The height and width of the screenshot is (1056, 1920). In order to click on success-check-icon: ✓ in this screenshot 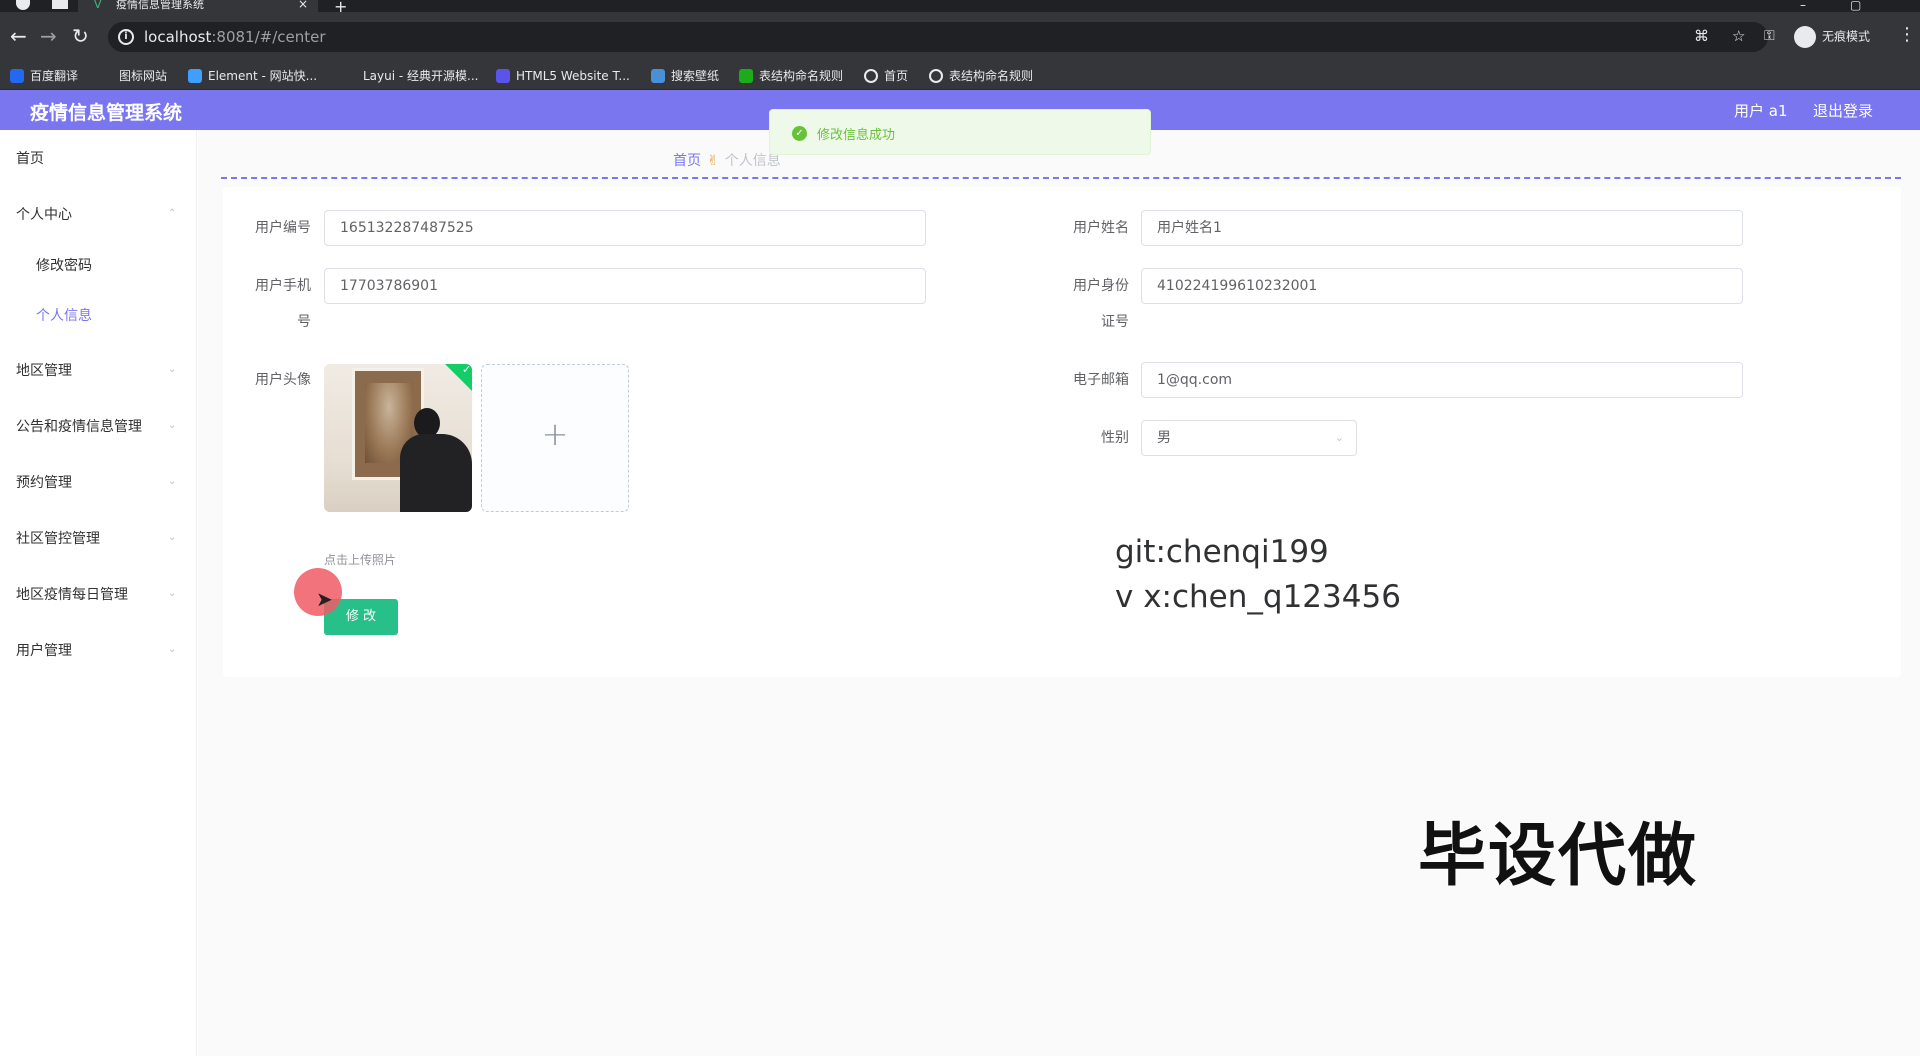, I will do `click(799, 133)`.